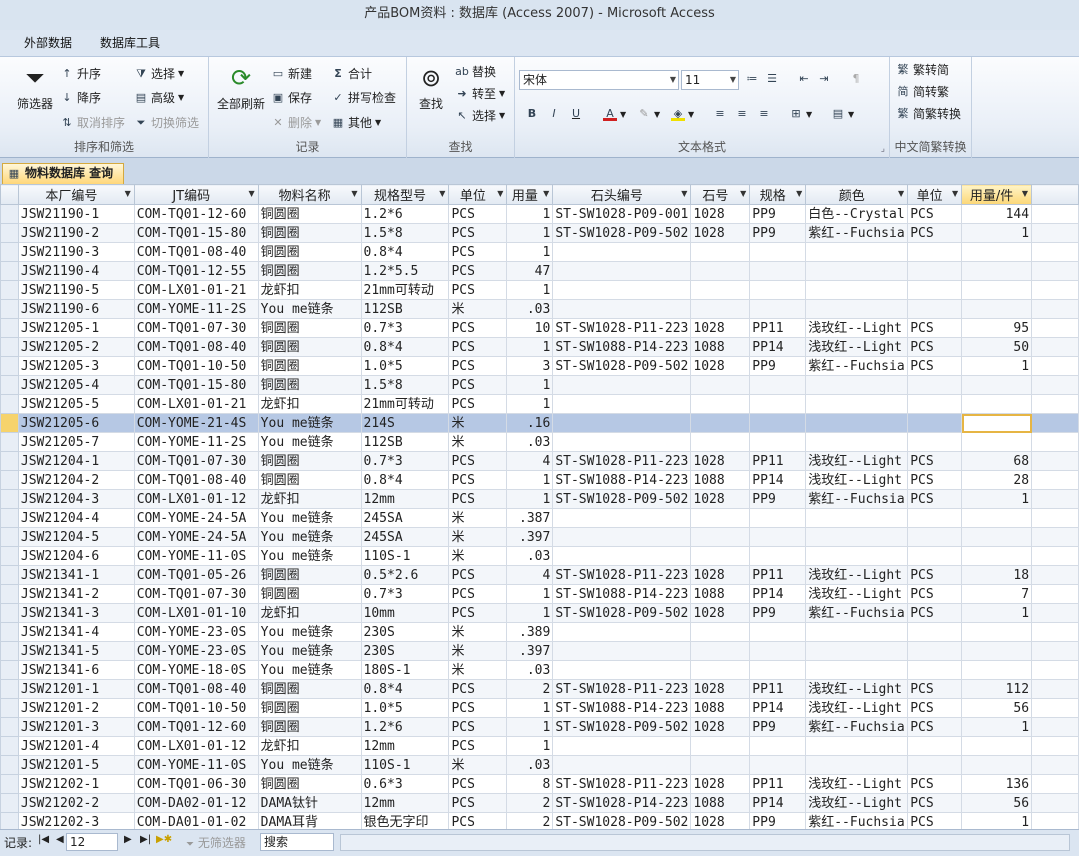 The height and width of the screenshot is (856, 1079). Describe the element at coordinates (35, 87) in the screenshot. I see `filter-button: ⏷ 筛选器` at that location.